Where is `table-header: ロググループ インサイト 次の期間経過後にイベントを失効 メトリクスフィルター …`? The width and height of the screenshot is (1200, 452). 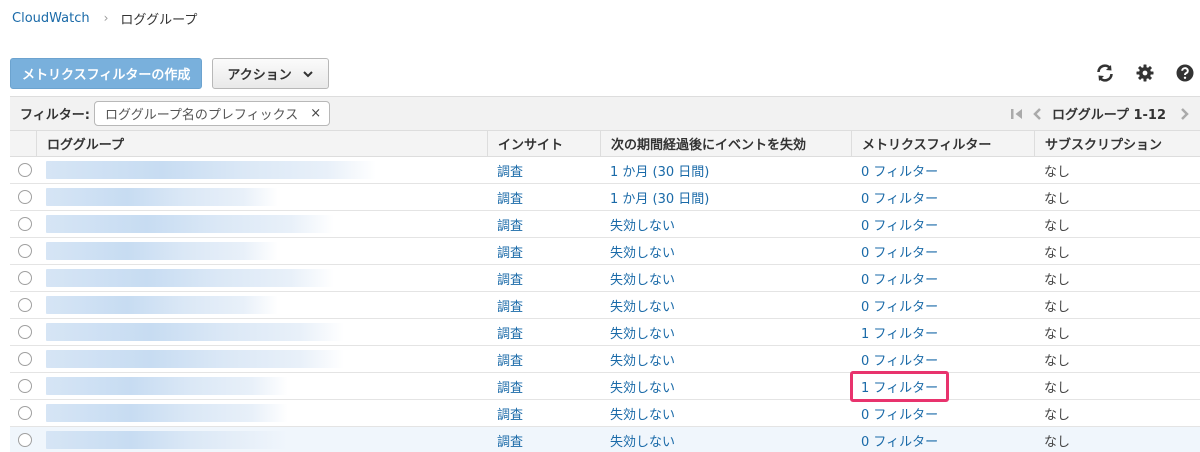 table-header: ロググループ インサイト 次の期間経過後にイベントを失効 メトリクスフィルター … is located at coordinates (605, 144).